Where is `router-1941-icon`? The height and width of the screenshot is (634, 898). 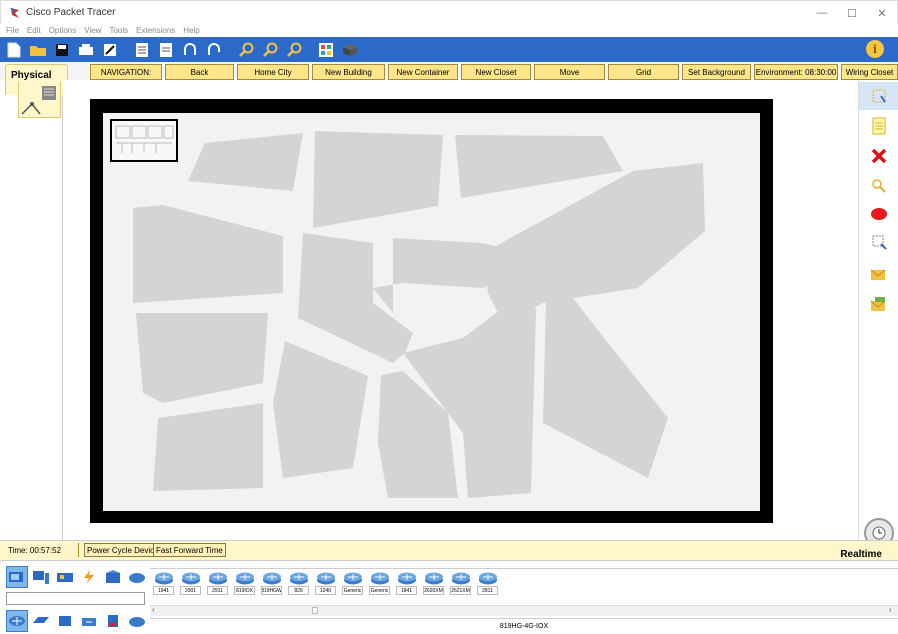
router-1941-icon is located at coordinates (164, 579).